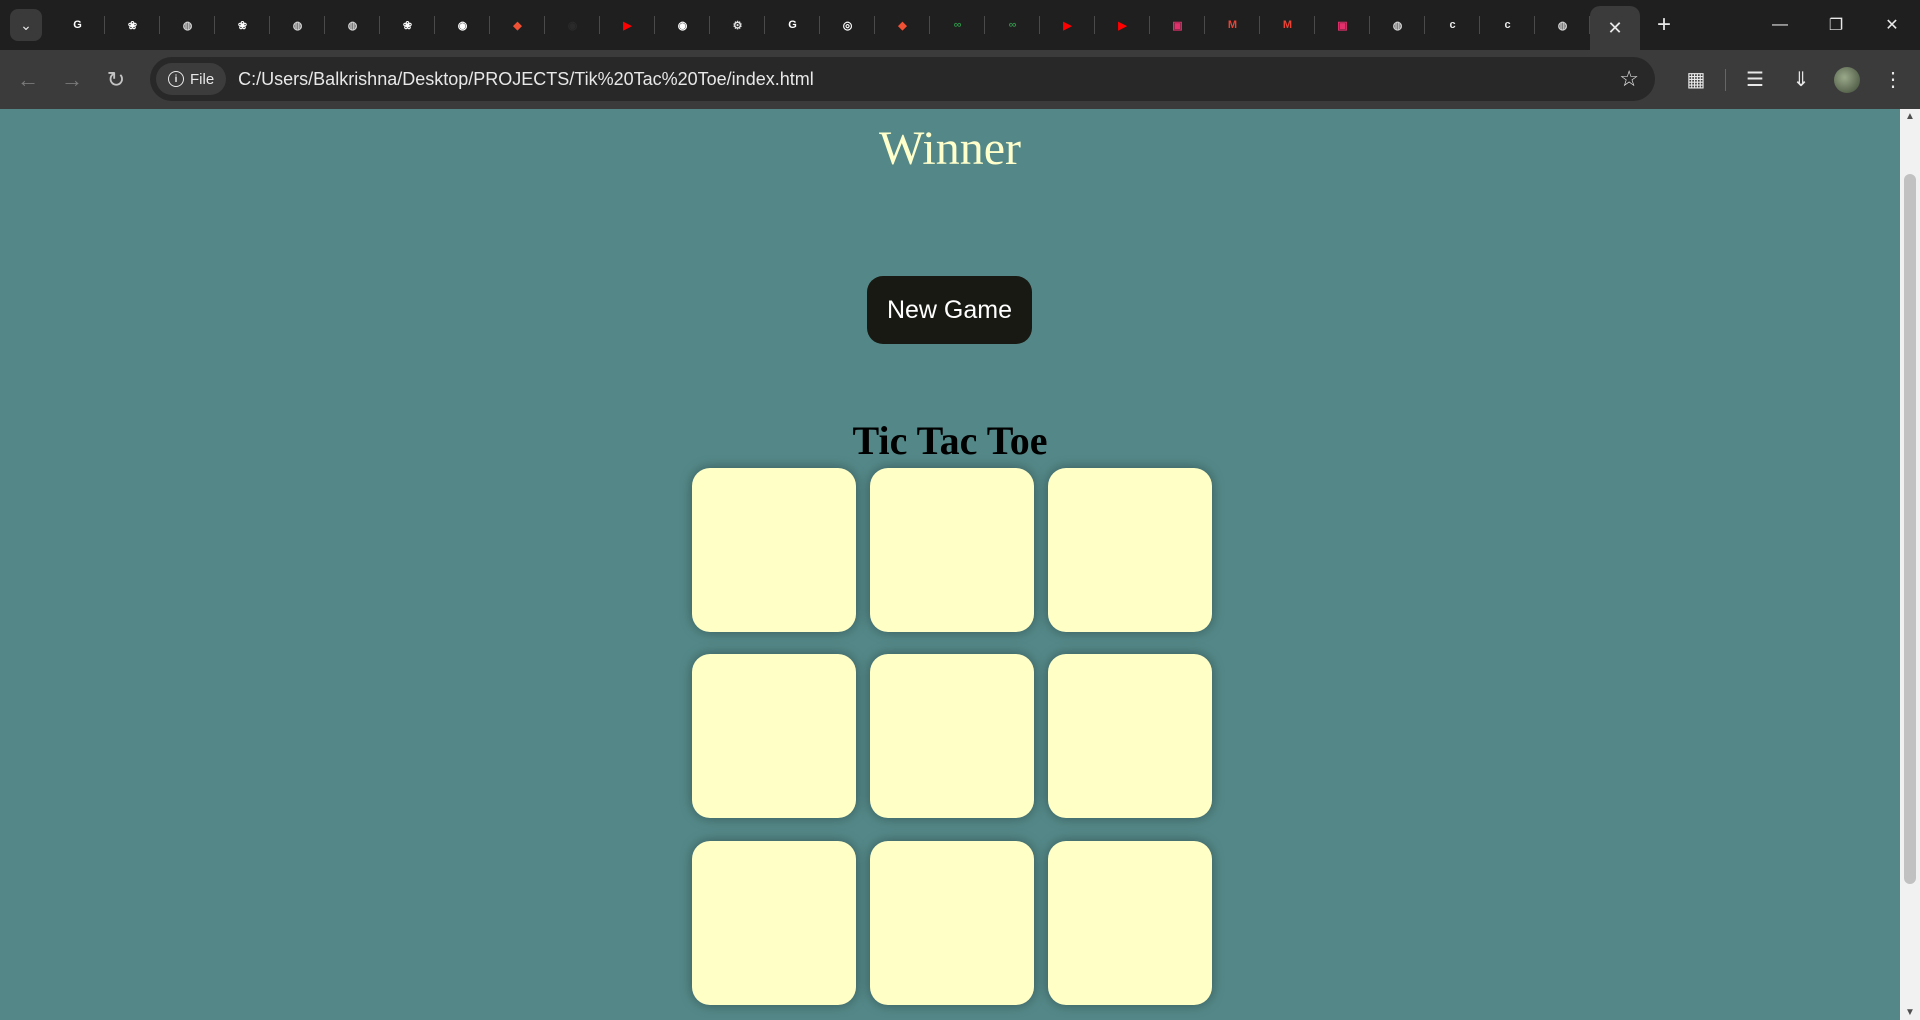 This screenshot has height=1020, width=1920. I want to click on tab-25: ◍, so click(1397, 25).